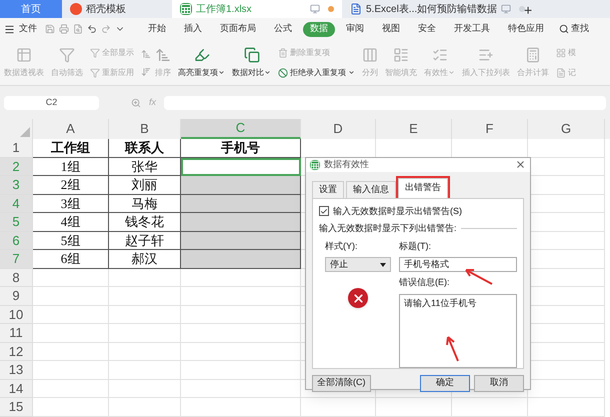  What do you see at coordinates (338, 129) in the screenshot?
I see `column-header: D` at bounding box center [338, 129].